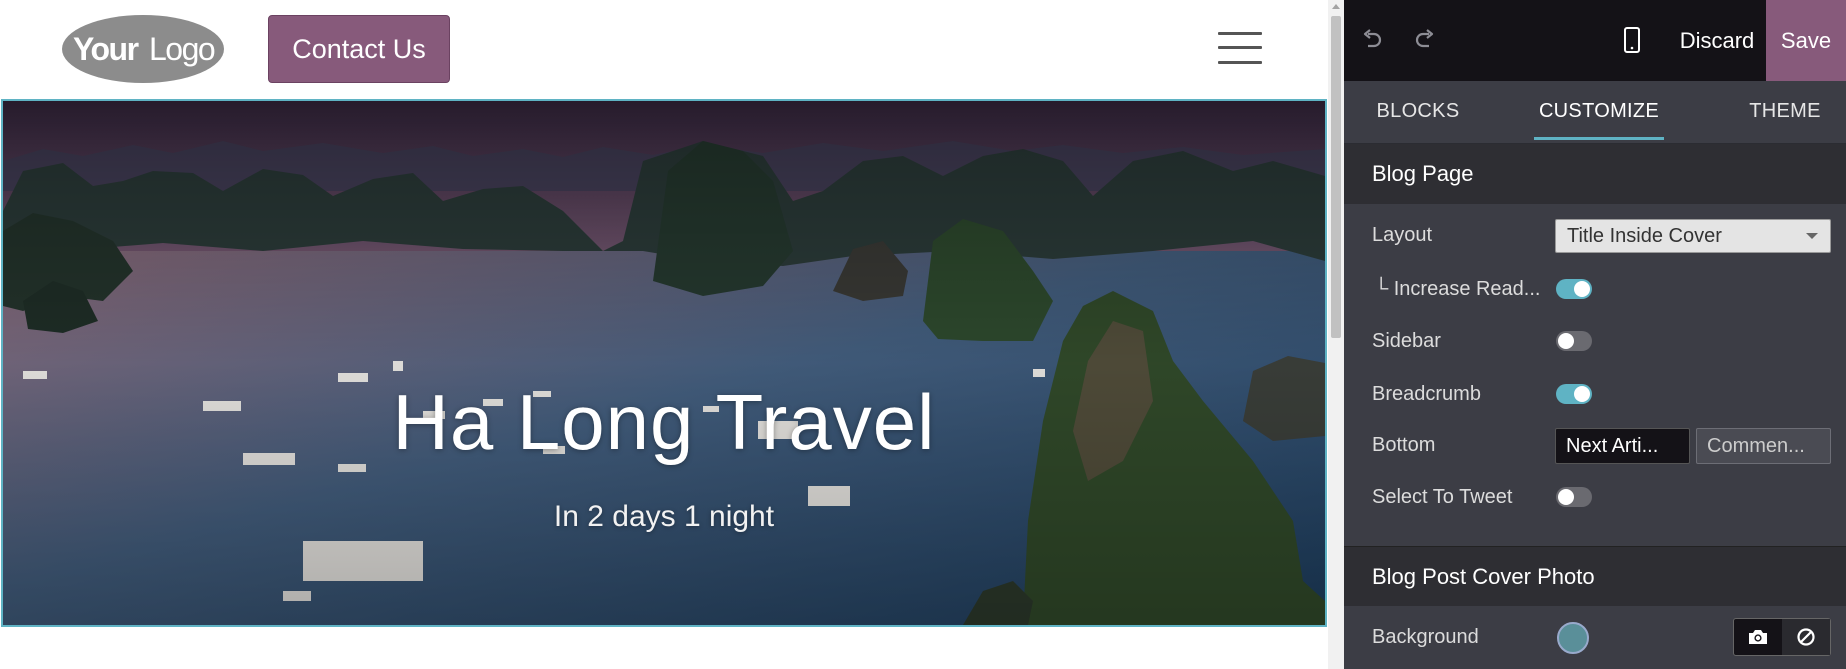 This screenshot has height=669, width=1846. Describe the element at coordinates (143, 49) in the screenshot. I see `site-logo: Your Logo` at that location.